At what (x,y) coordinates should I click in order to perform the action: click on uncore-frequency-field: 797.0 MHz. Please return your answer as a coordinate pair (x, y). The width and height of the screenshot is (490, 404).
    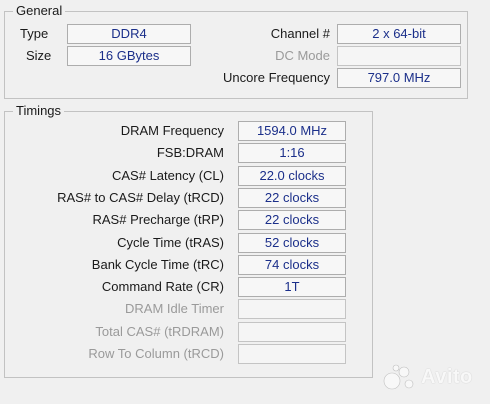
    Looking at the image, I should click on (399, 78).